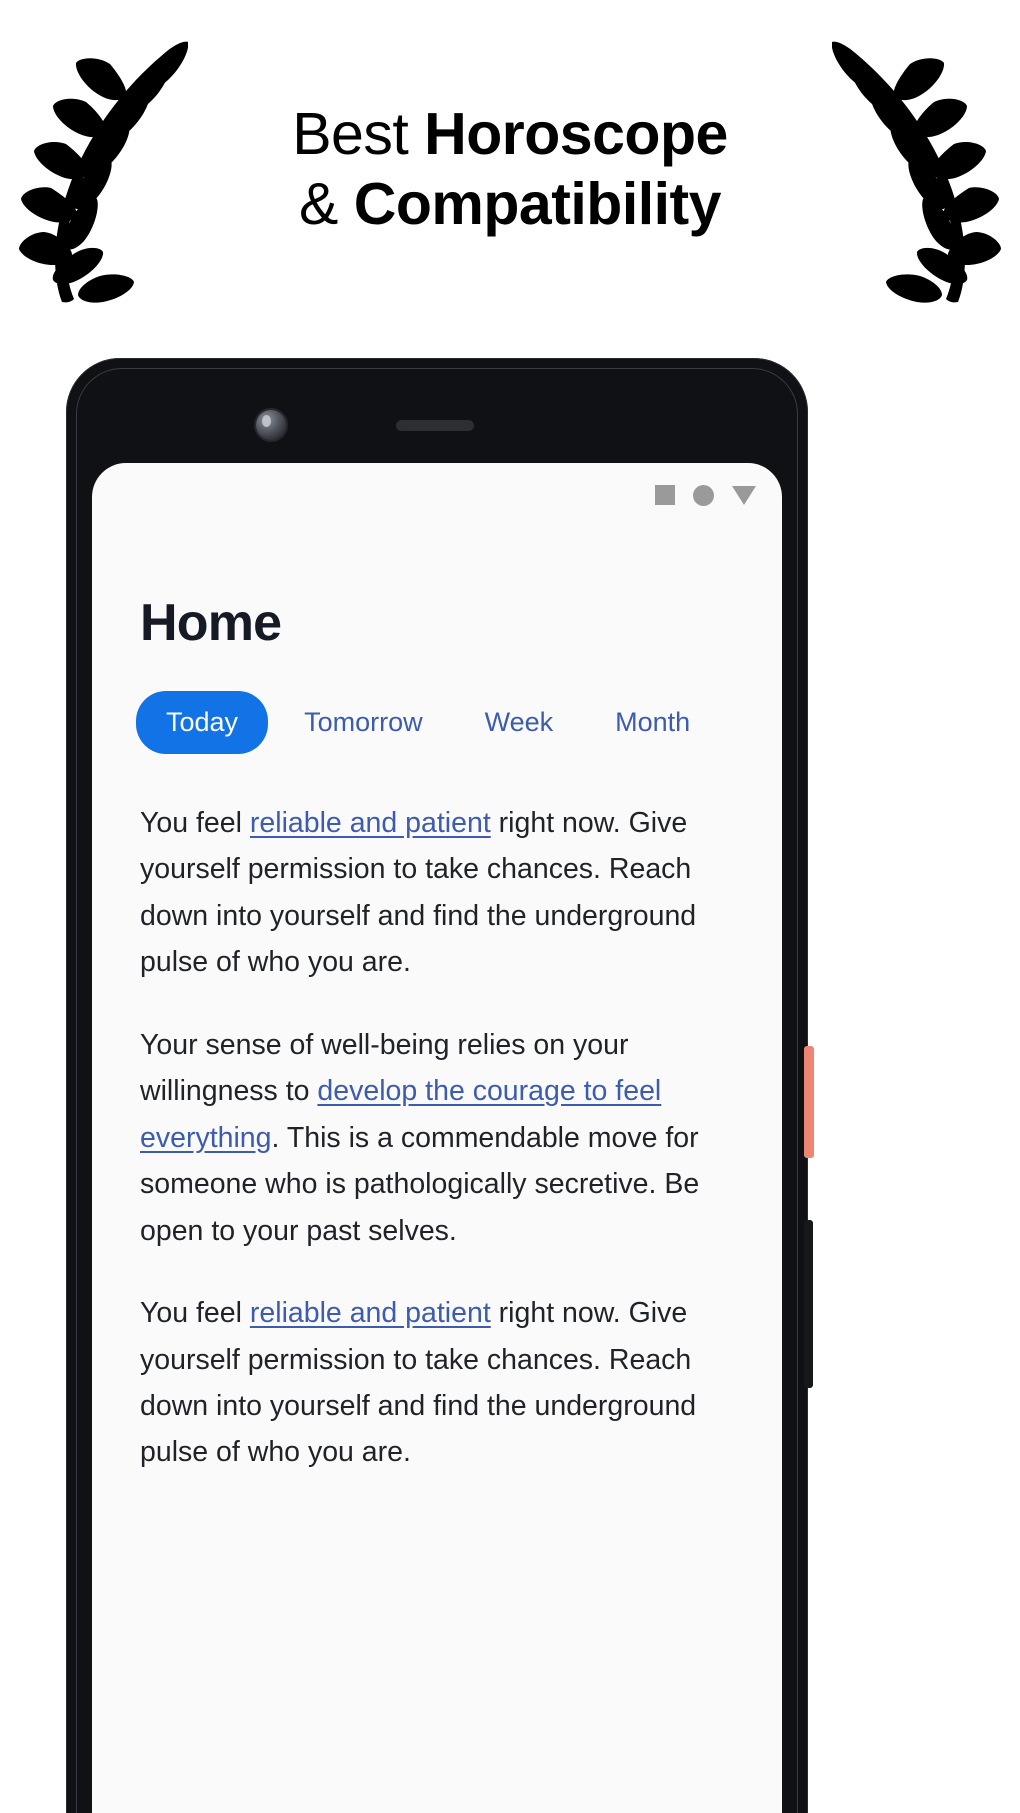 This screenshot has width=1020, height=1813. Describe the element at coordinates (363, 722) in the screenshot. I see `tab-tomorrow: Tomorrow` at that location.